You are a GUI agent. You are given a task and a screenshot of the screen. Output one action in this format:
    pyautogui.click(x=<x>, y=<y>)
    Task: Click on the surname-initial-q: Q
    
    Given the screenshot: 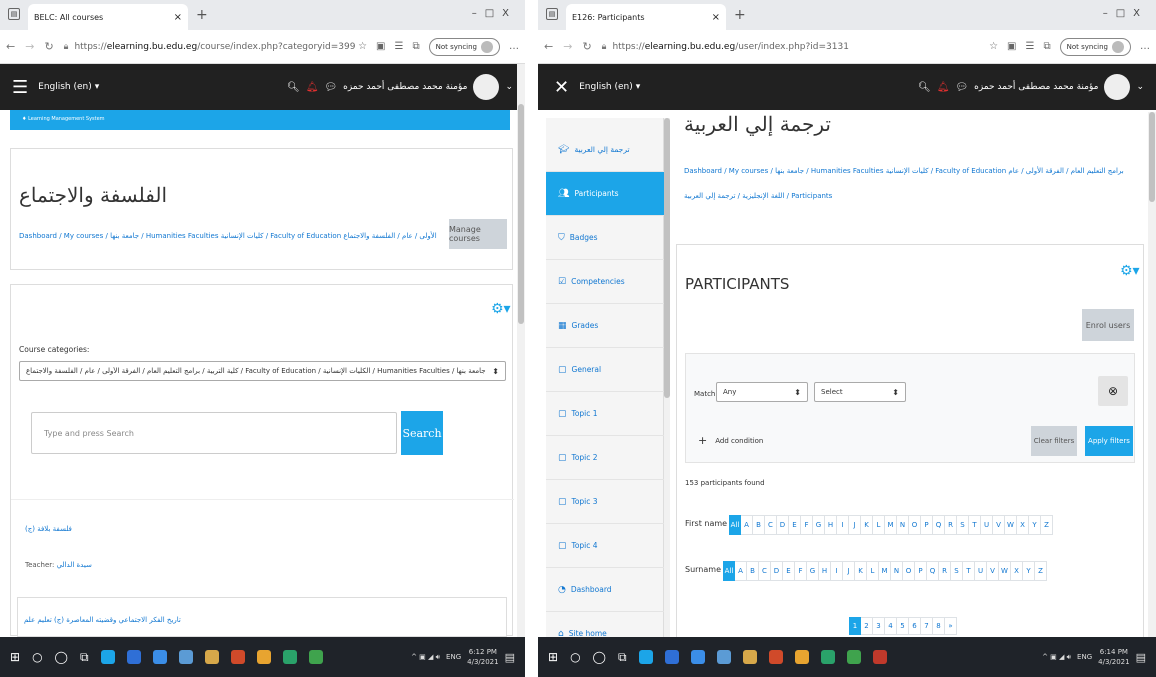 What is the action you would take?
    pyautogui.click(x=933, y=571)
    